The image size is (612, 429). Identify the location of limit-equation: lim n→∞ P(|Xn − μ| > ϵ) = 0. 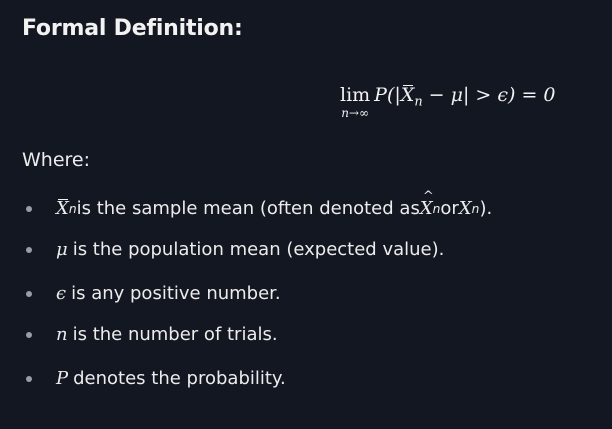
(448, 101).